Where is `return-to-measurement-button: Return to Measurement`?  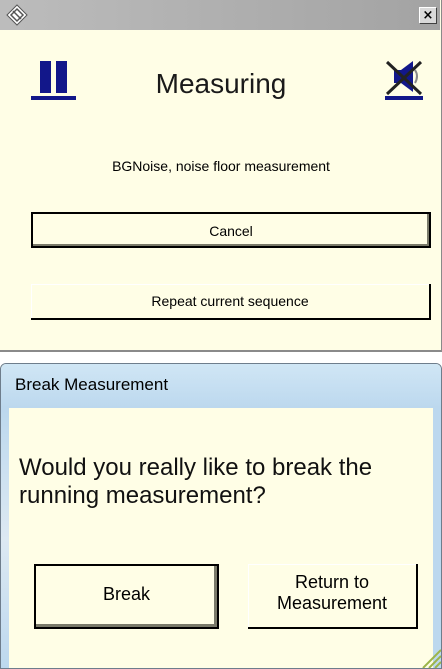 return-to-measurement-button: Return to Measurement is located at coordinates (333, 596).